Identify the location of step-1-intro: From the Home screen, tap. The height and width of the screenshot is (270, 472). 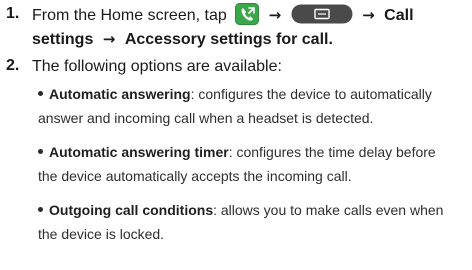
(129, 15).